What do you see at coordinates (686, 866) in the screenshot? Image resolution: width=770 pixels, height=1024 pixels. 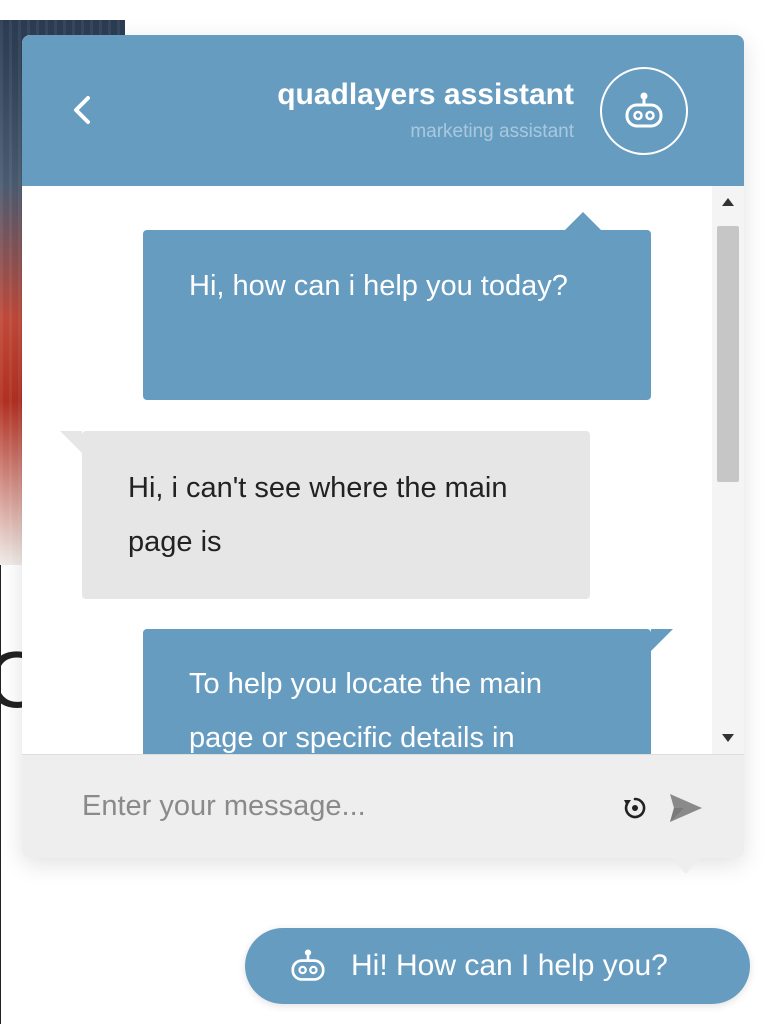 I see `panel-pointer` at bounding box center [686, 866].